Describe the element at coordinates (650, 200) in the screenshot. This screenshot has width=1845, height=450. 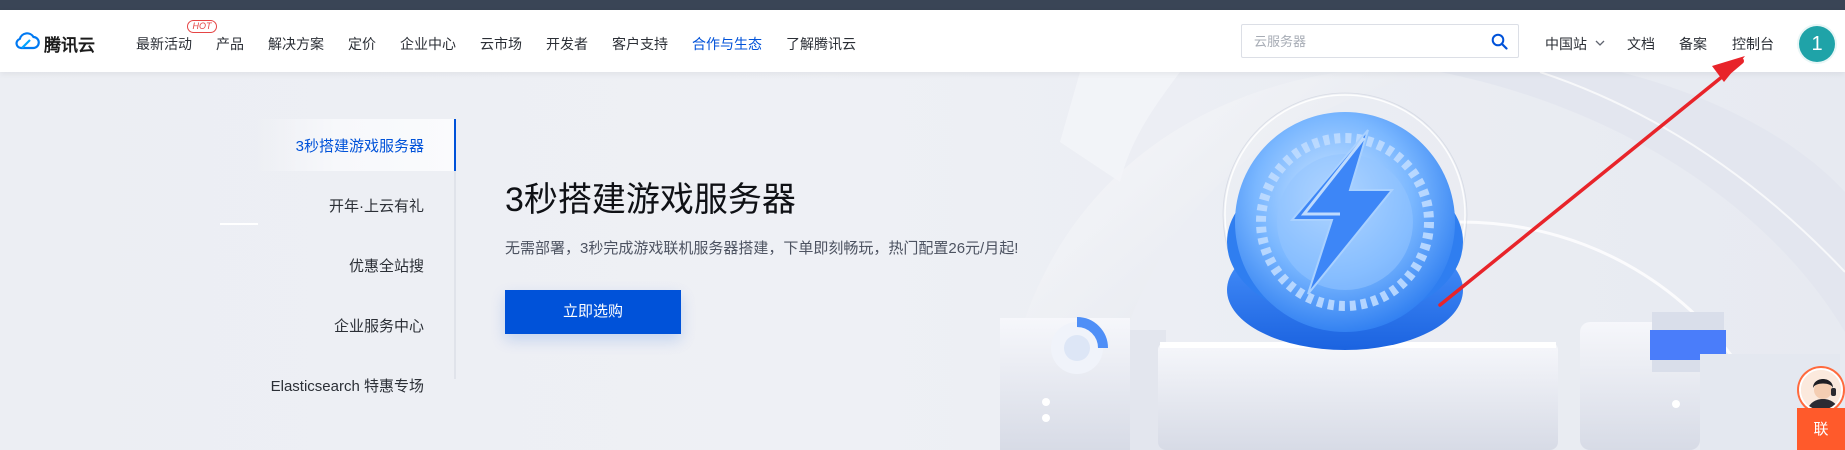
I see `hero-title: 3秒搭建游戏服务器` at that location.